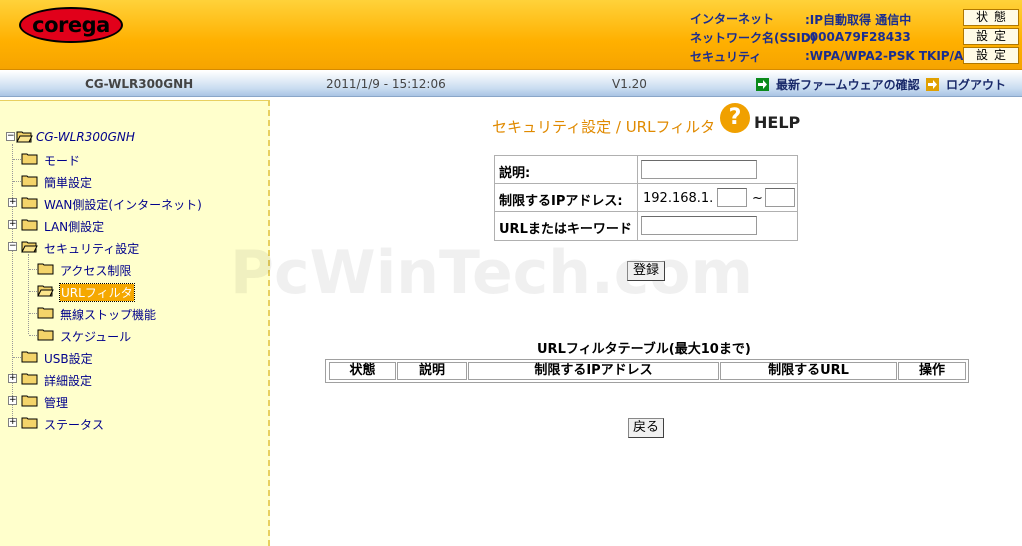 This screenshot has width=1022, height=546. Describe the element at coordinates (777, 122) in the screenshot. I see `help-link: HELP` at that location.